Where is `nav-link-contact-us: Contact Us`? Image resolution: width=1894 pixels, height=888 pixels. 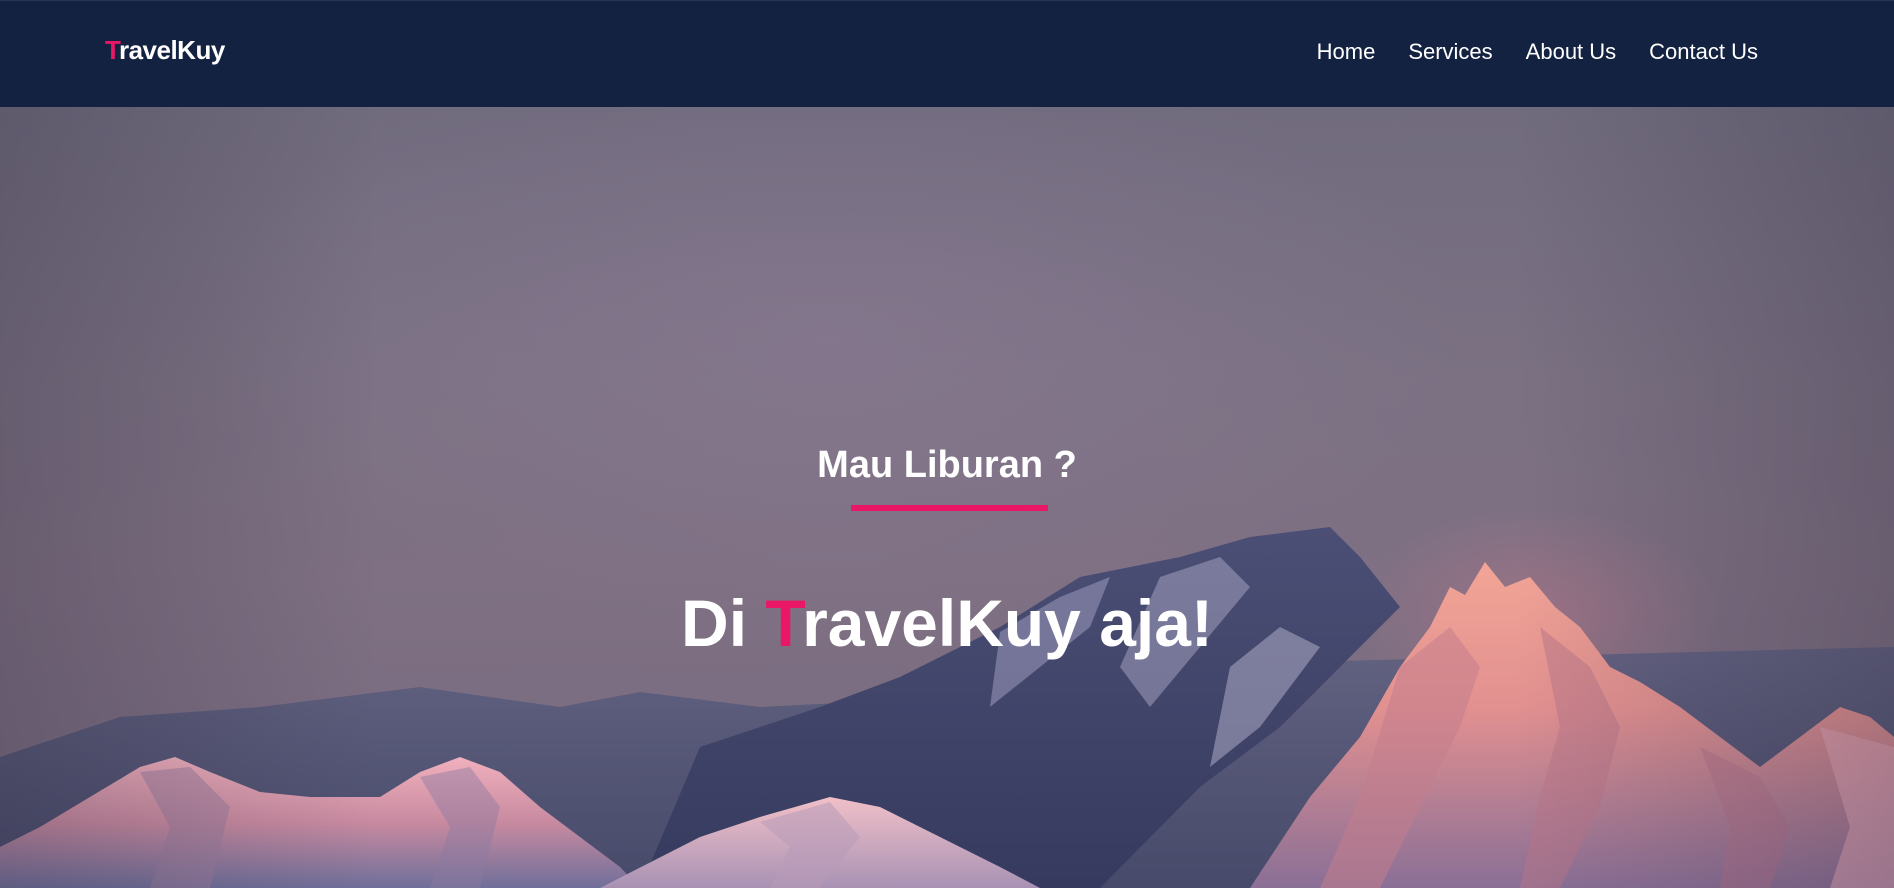
nav-link-contact-us: Contact Us is located at coordinates (1703, 52).